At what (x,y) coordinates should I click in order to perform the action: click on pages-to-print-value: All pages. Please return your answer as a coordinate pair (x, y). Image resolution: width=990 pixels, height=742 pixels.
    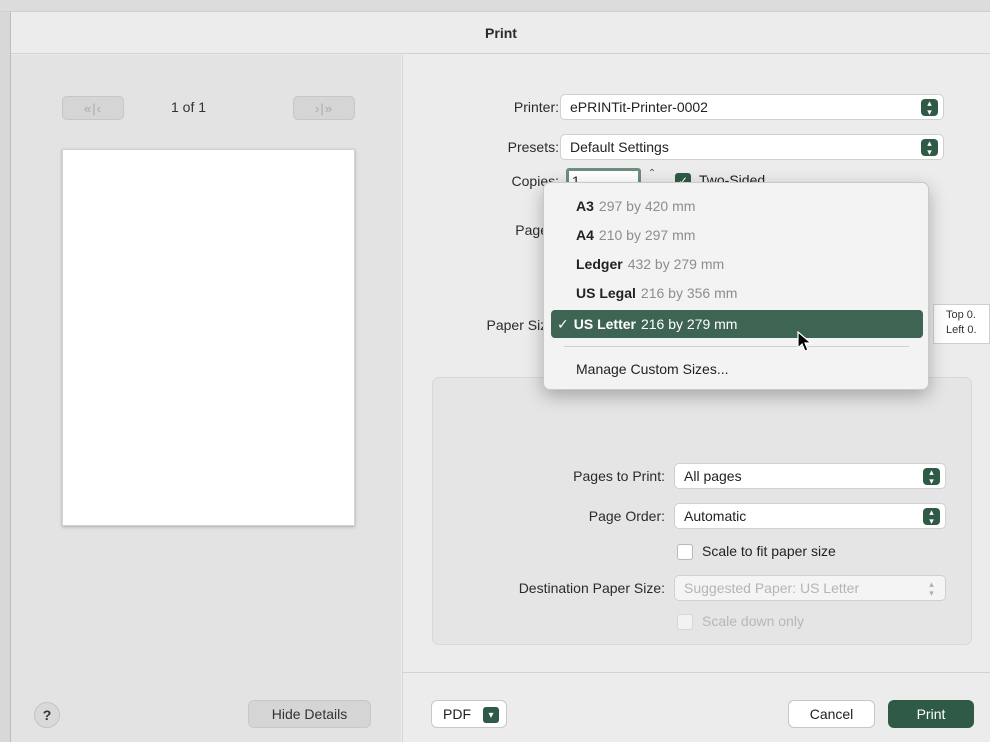
    Looking at the image, I should click on (713, 476).